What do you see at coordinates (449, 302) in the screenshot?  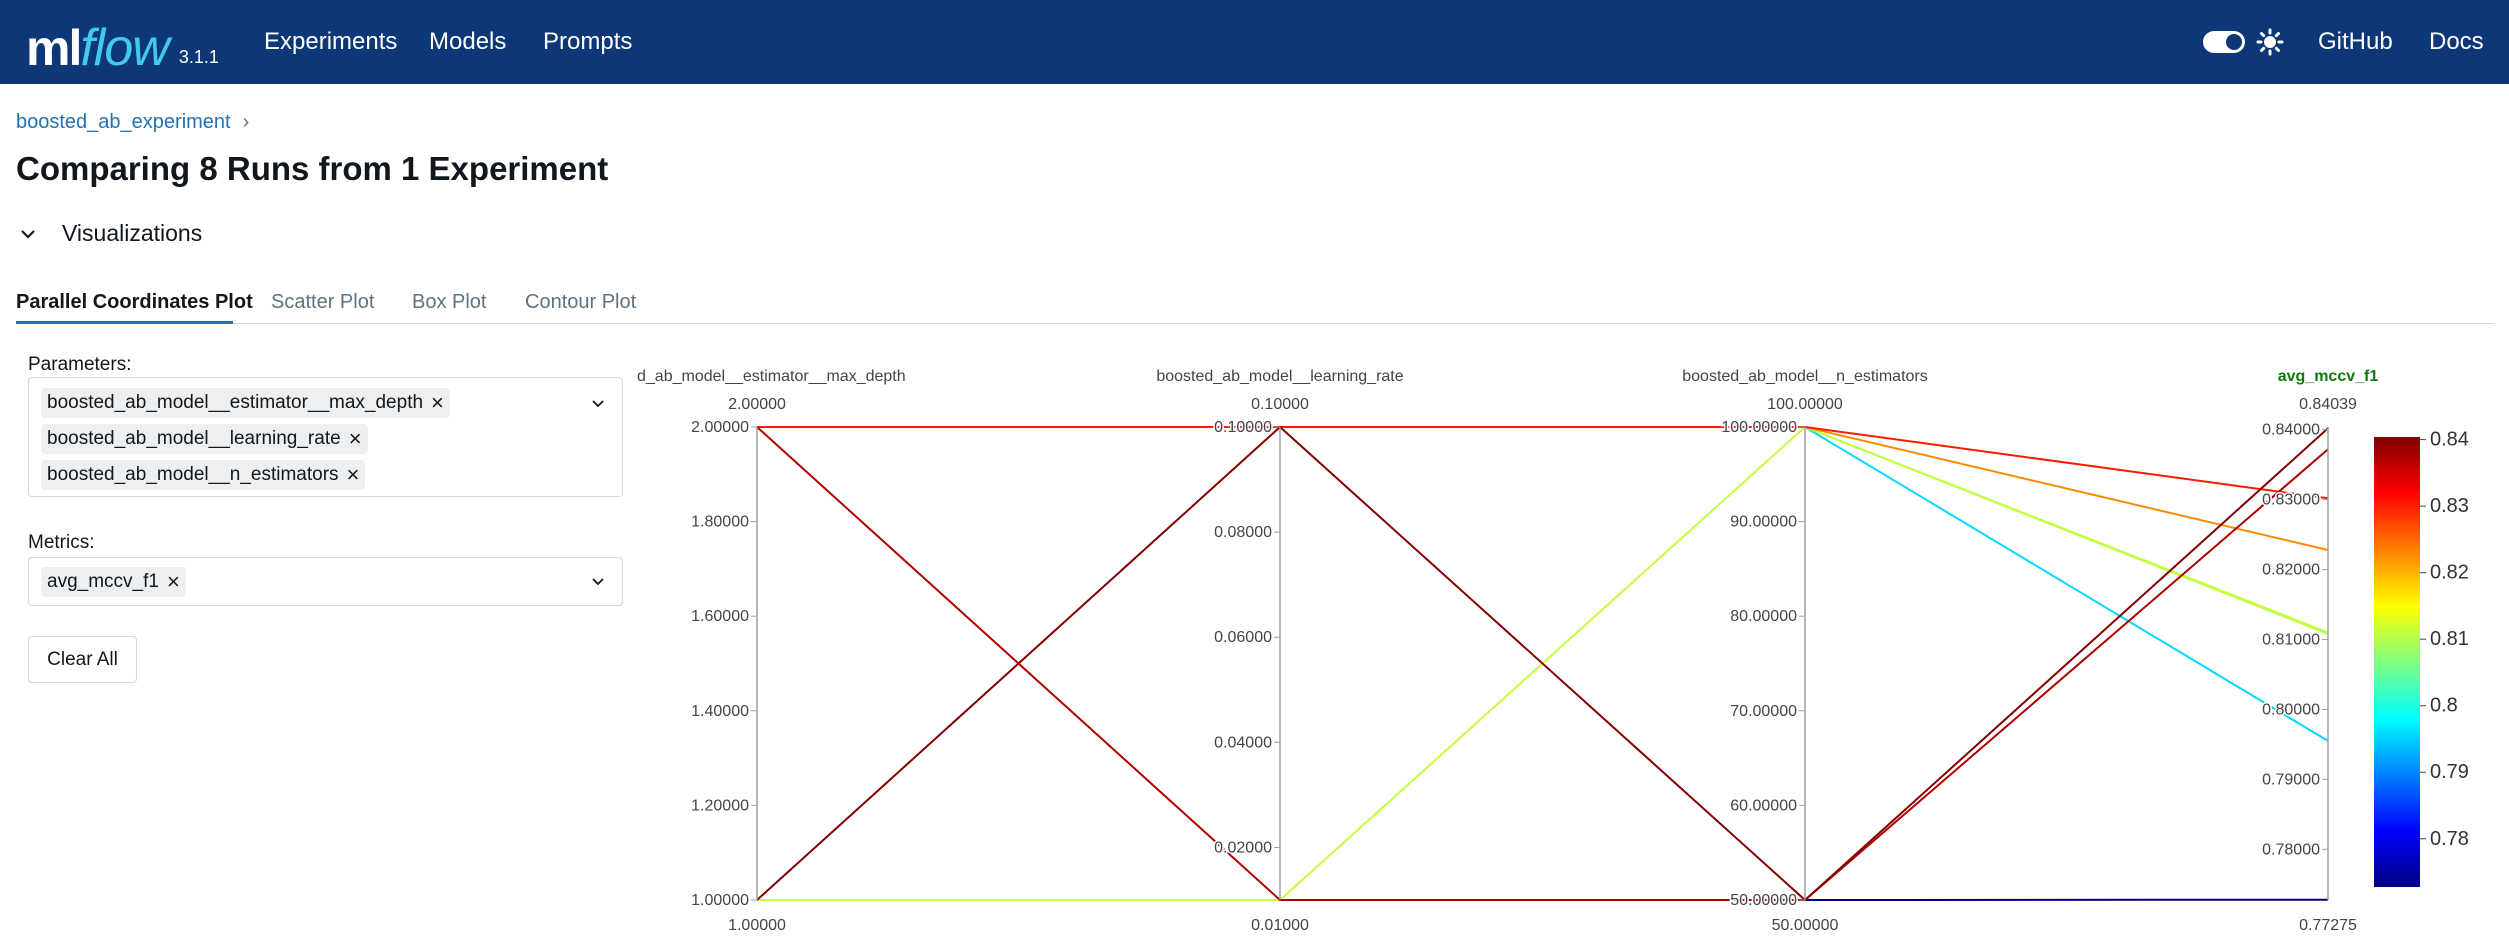 I see `tab-box-plot: Box Plot` at bounding box center [449, 302].